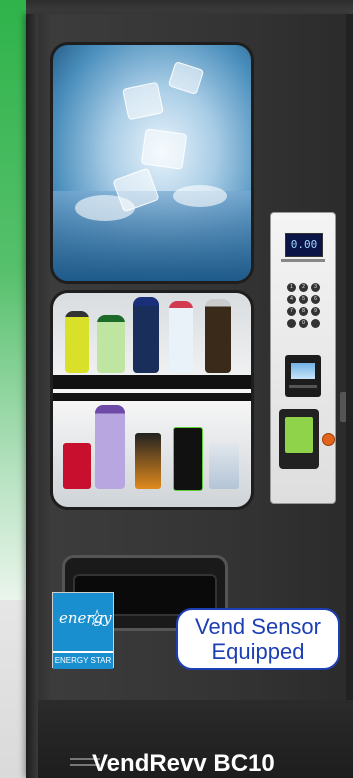 The width and height of the screenshot is (353, 778). Describe the element at coordinates (303, 260) in the screenshot. I see `display-label-strip` at that location.